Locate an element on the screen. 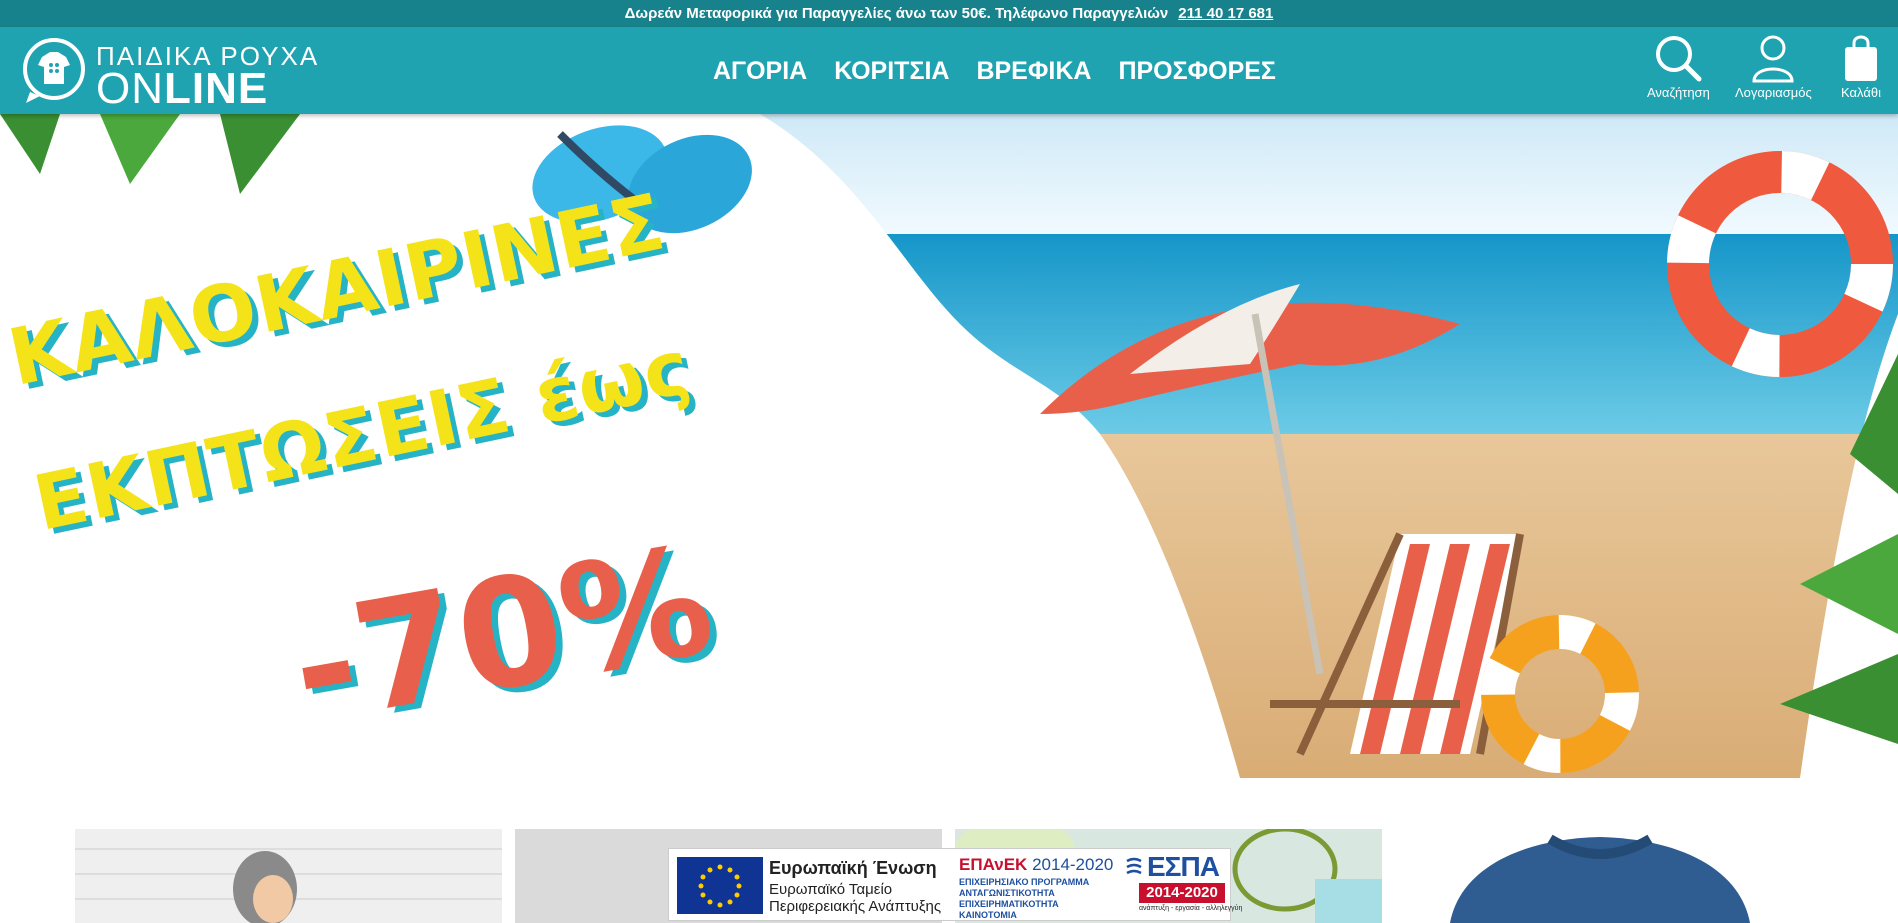  nav-boys: ΑΓΟΡΙΑ is located at coordinates (760, 71).